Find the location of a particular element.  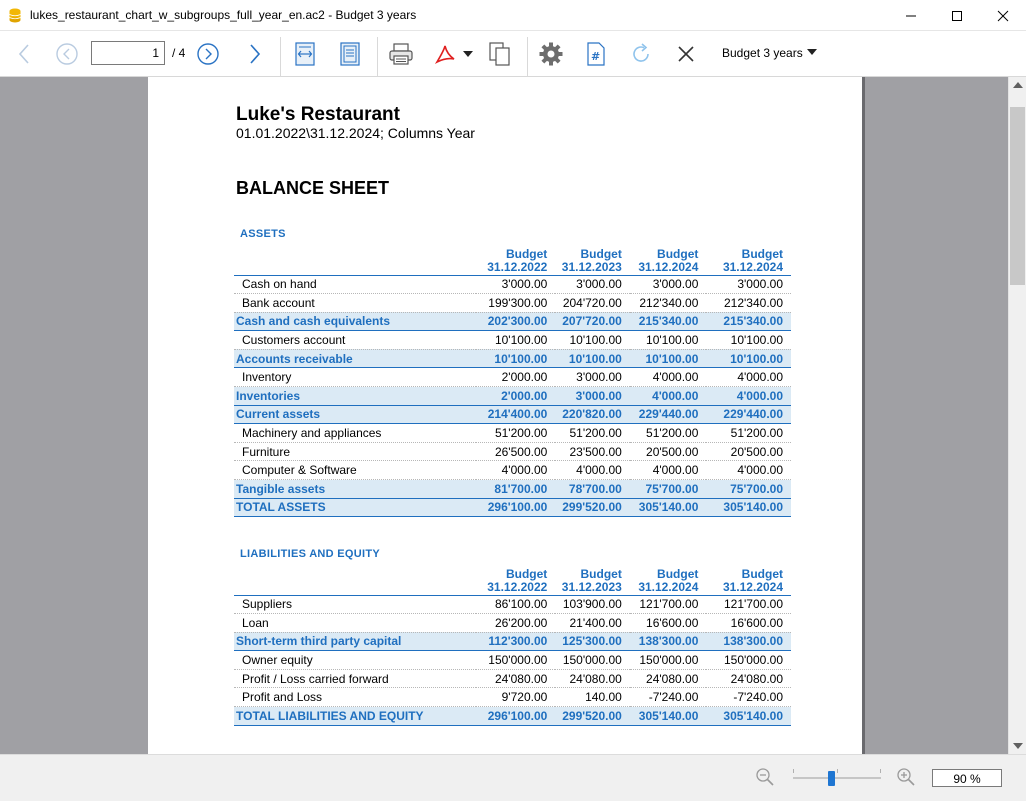

copy-button is located at coordinates (500, 54).